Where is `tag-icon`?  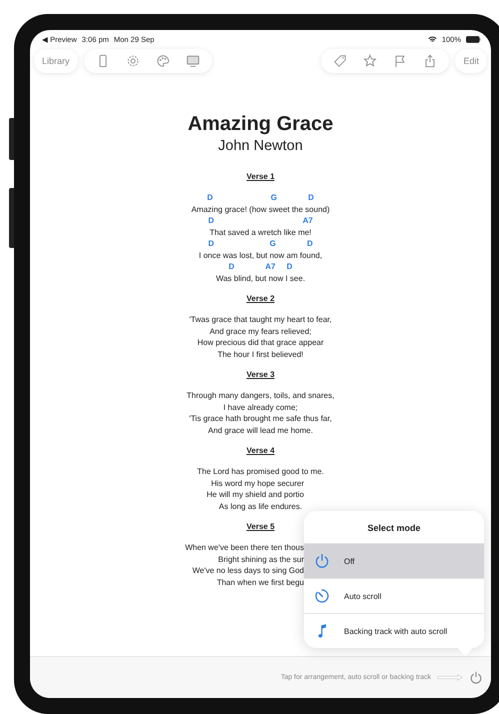 tag-icon is located at coordinates (340, 61).